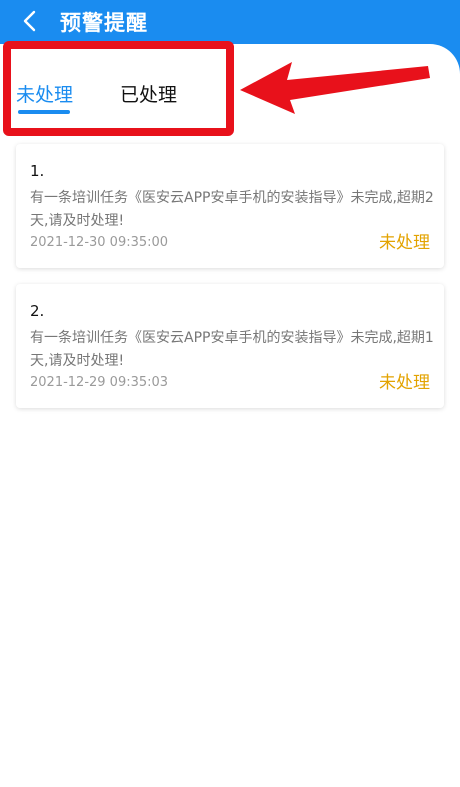  Describe the element at coordinates (99, 382) in the screenshot. I see `card-timestamp: 2021-12-29 09:35:03` at that location.